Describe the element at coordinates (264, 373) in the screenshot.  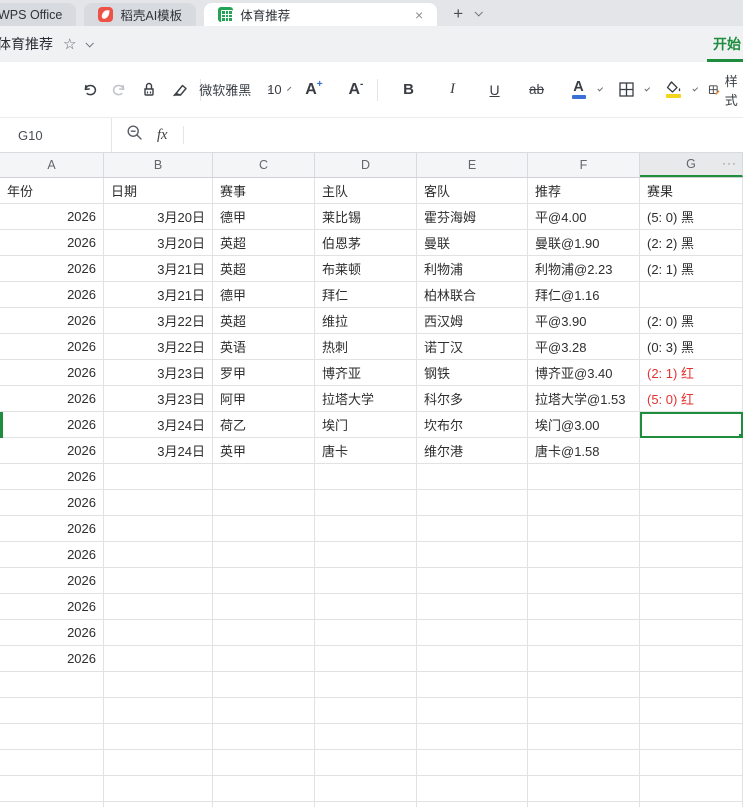
I see `cell: 罗甲` at that location.